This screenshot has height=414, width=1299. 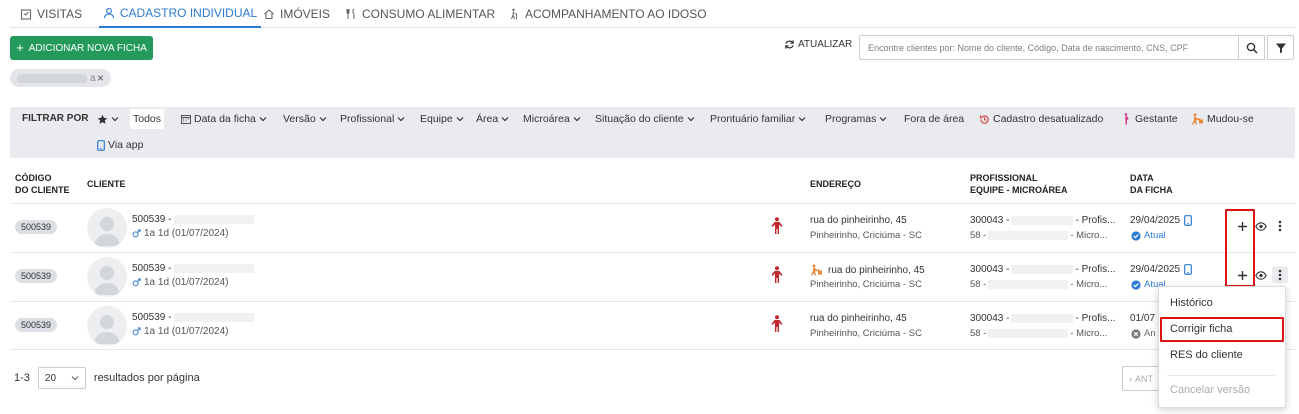 What do you see at coordinates (758, 119) in the screenshot?
I see `filter-prontuario-familiar: Prontuário familiar` at bounding box center [758, 119].